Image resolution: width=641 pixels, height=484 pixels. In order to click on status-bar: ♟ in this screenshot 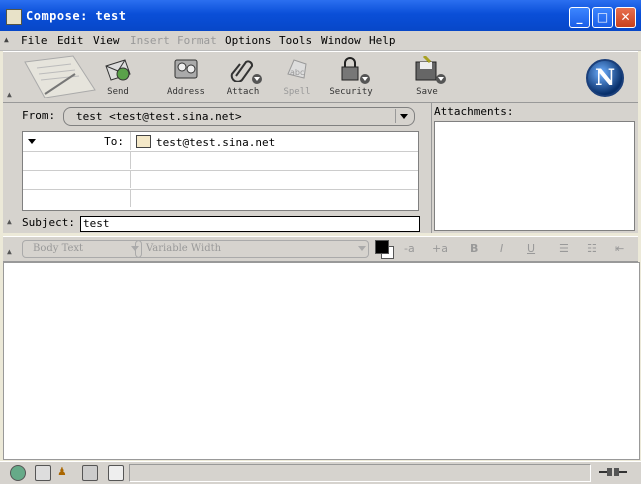, I will do `click(320, 472)`.